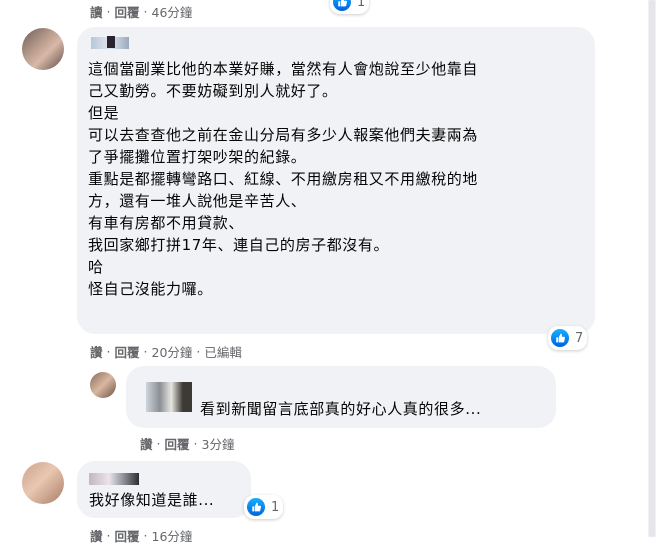  I want to click on top-like-link: 讀, so click(96, 11).